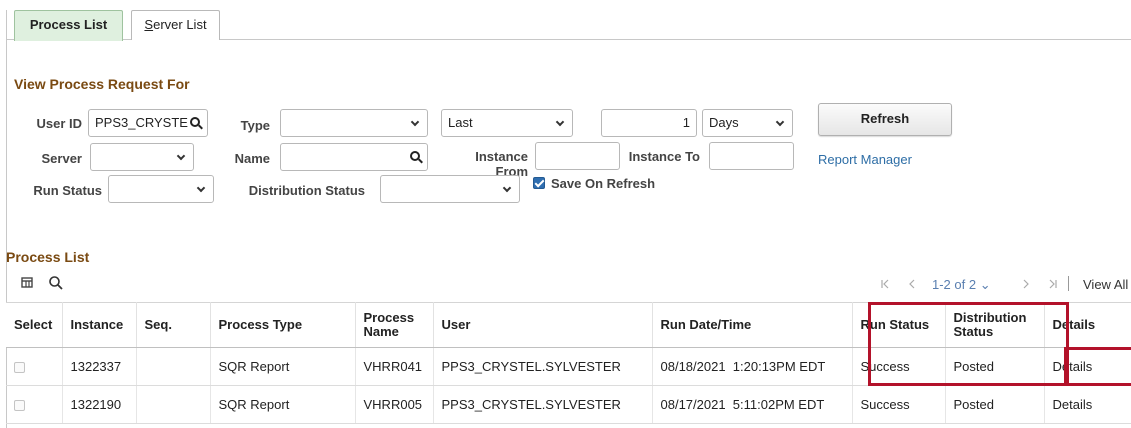  I want to click on tab-process-list: Process List, so click(68, 25).